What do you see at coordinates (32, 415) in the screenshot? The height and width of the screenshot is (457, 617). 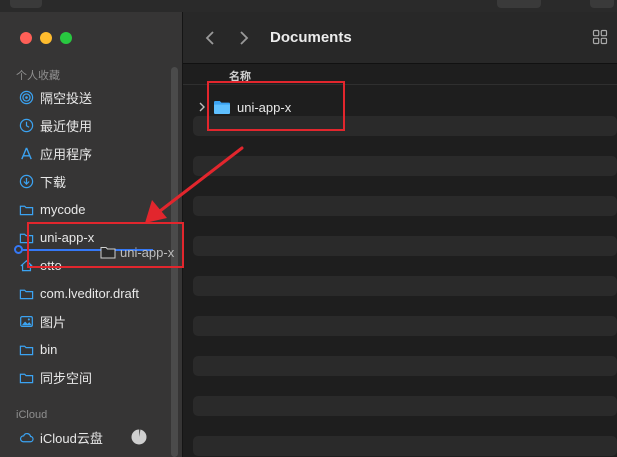 I see `icloud-section-label: iCloud` at bounding box center [32, 415].